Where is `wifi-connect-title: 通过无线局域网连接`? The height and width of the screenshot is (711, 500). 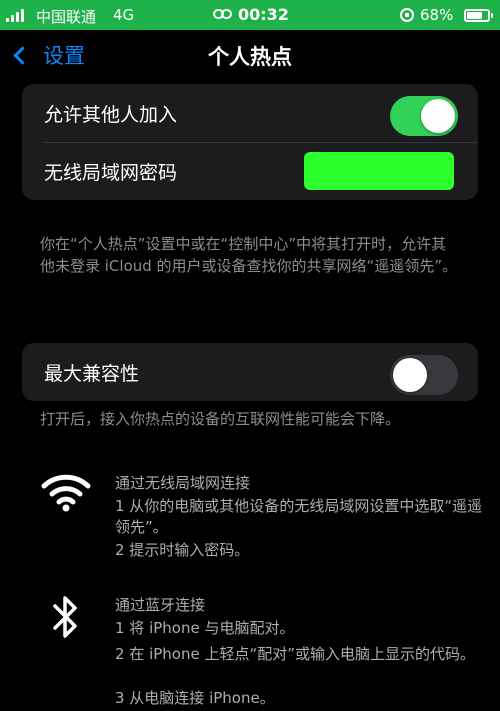
wifi-connect-title: 通过无线局域网连接 is located at coordinates (183, 483).